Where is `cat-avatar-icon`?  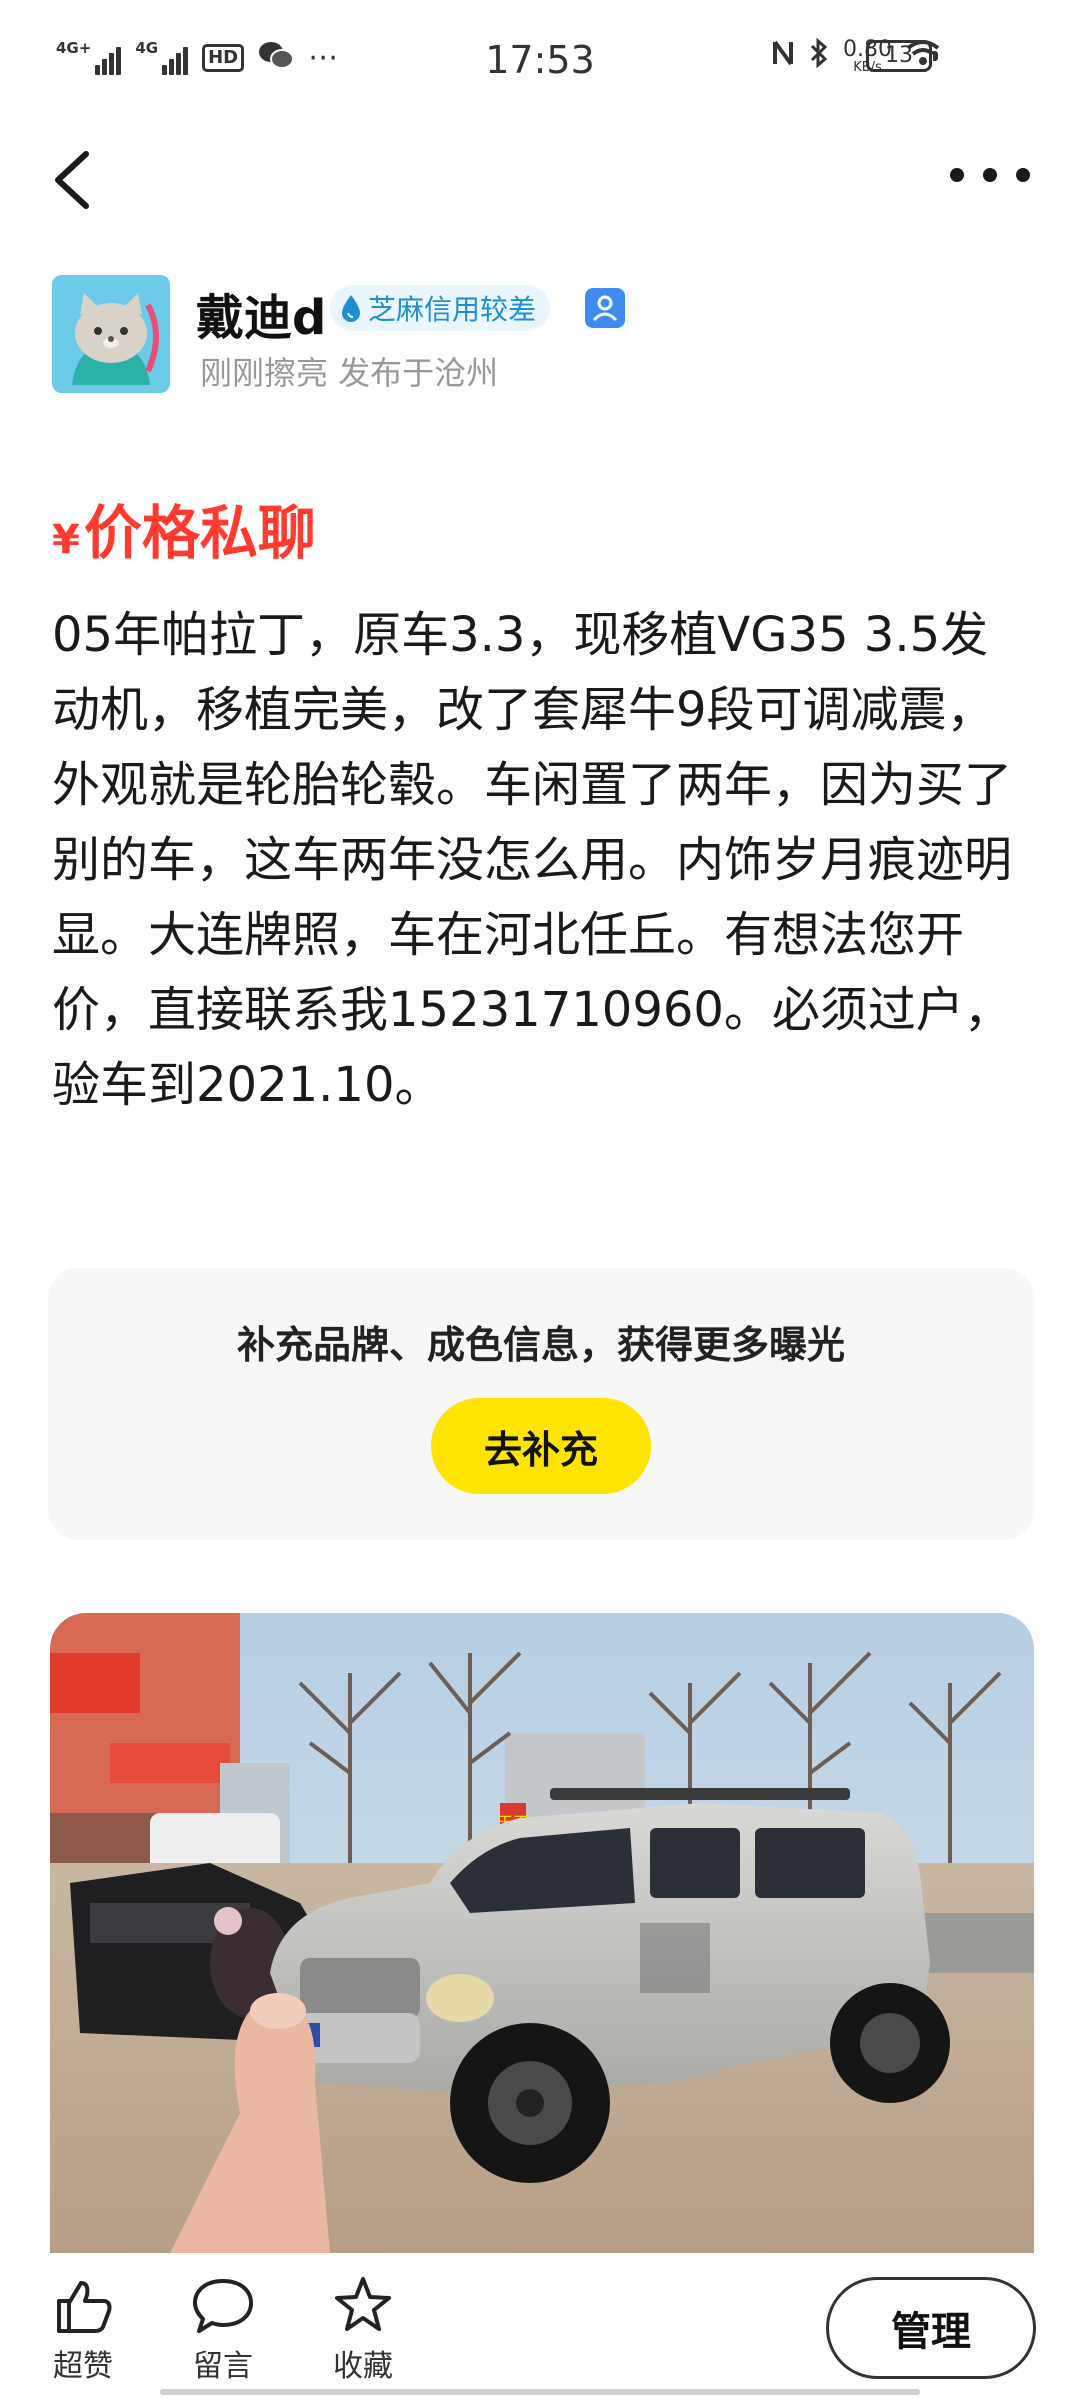 cat-avatar-icon is located at coordinates (111, 334).